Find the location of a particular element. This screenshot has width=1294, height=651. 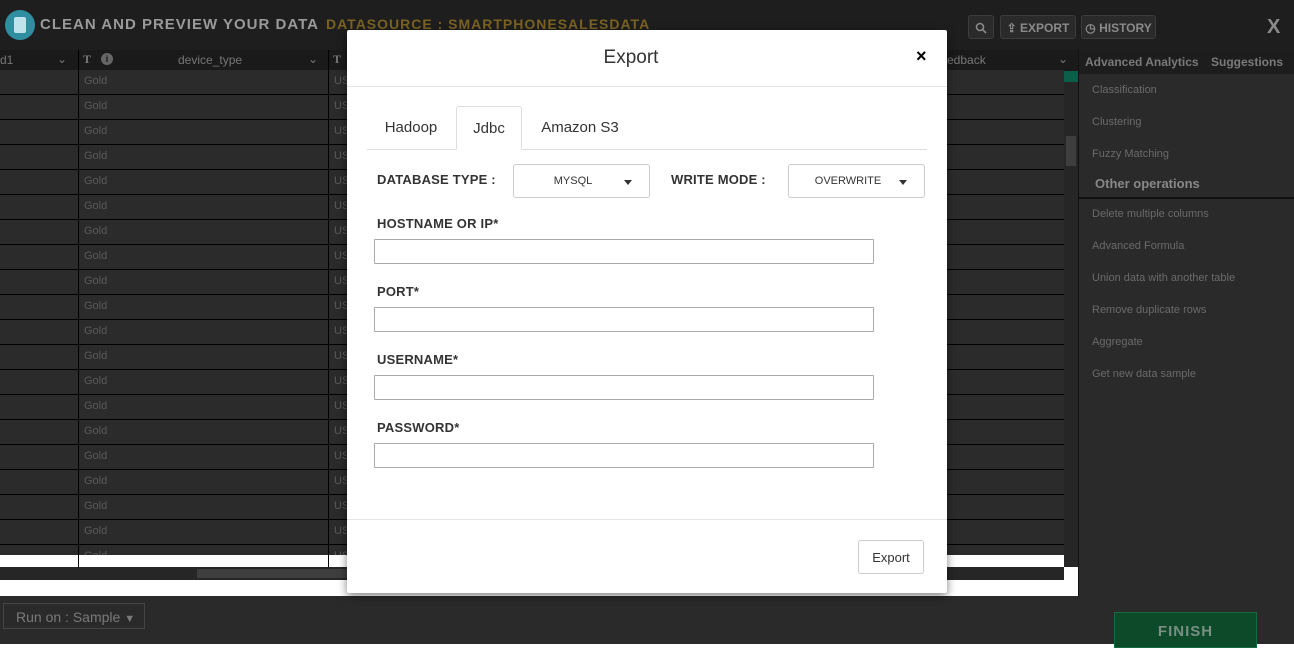

modal-footer: Export is located at coordinates (647, 556).